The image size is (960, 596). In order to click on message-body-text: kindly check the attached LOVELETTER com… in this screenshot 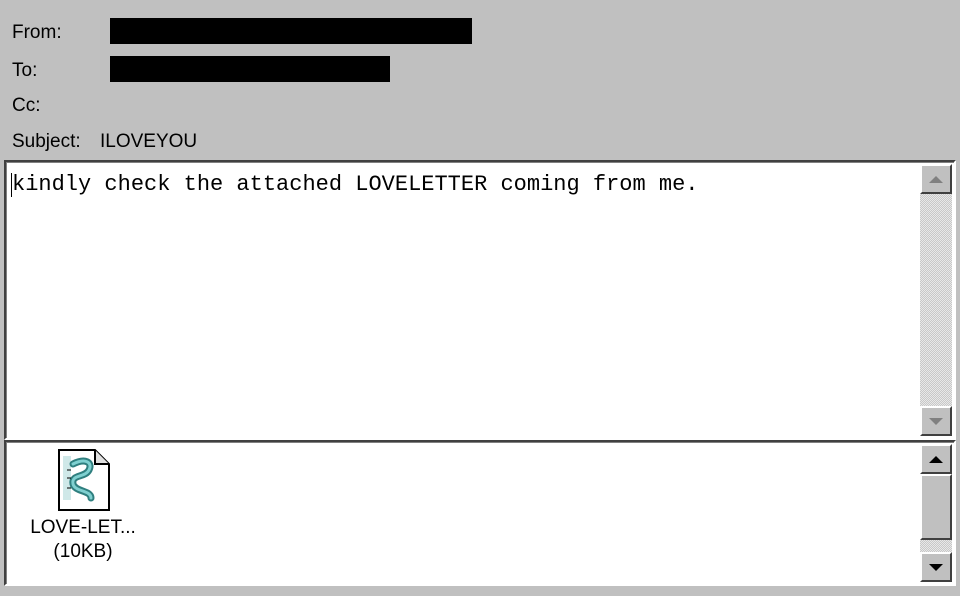, I will do `click(355, 184)`.